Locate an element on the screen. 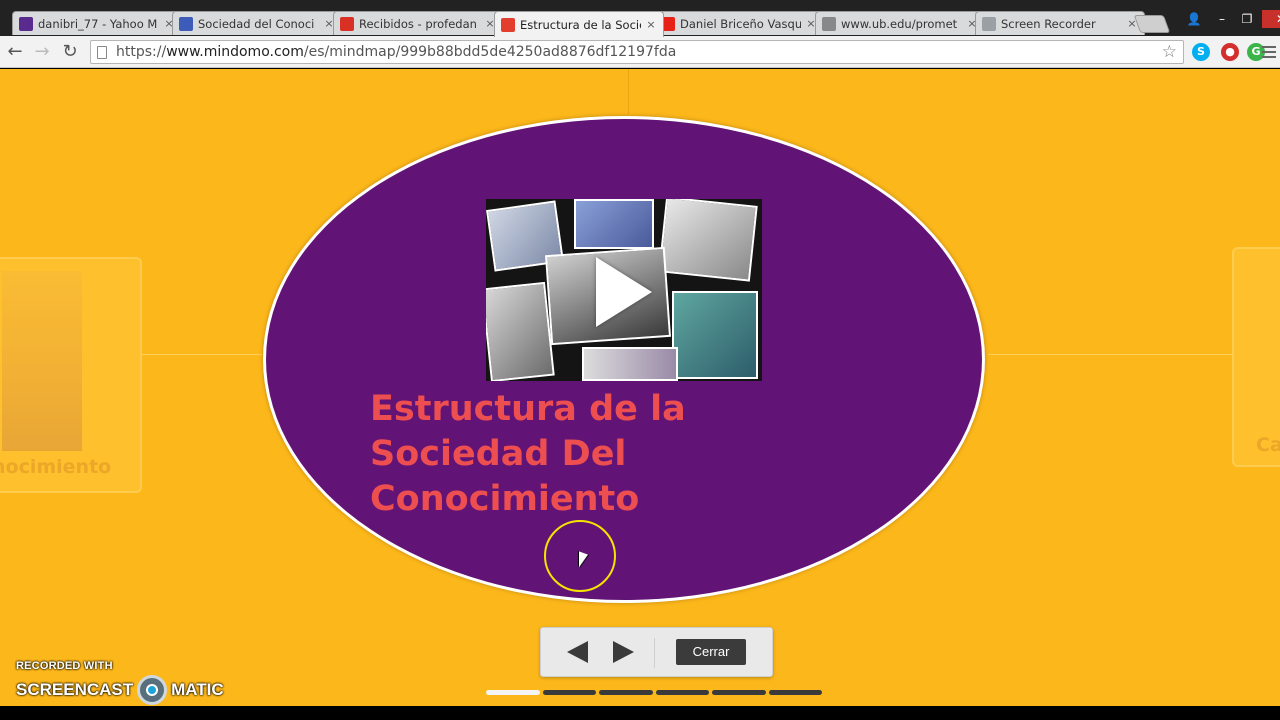 This screenshot has height=720, width=1280. screen-recorder-icon is located at coordinates (989, 23).